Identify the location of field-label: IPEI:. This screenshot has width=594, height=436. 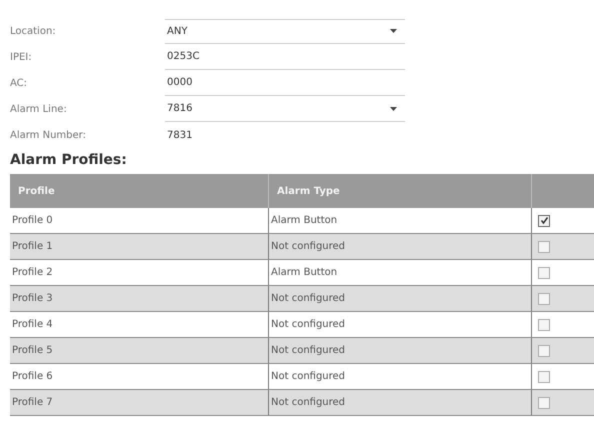
(21, 57).